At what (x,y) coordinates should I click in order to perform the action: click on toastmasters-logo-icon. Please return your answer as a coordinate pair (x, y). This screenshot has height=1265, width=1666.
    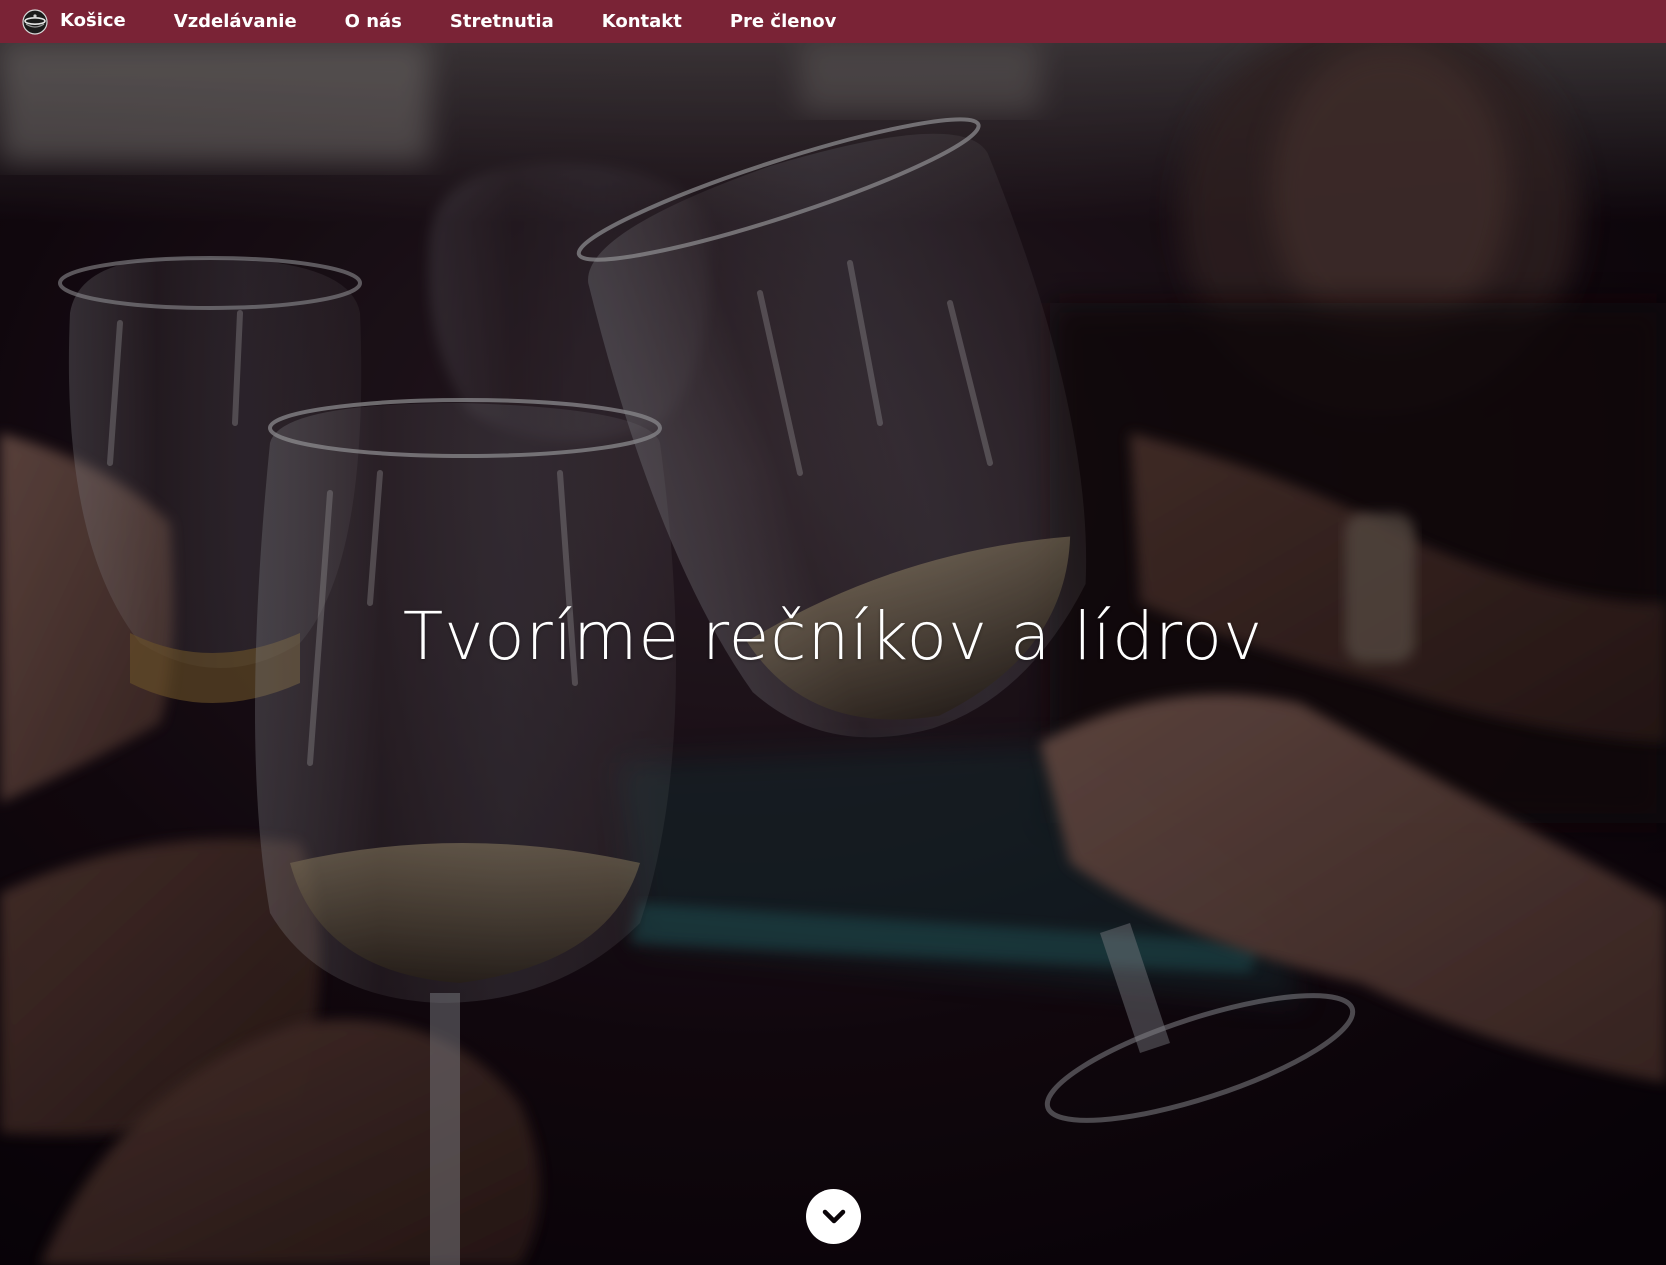
    Looking at the image, I should click on (35, 21).